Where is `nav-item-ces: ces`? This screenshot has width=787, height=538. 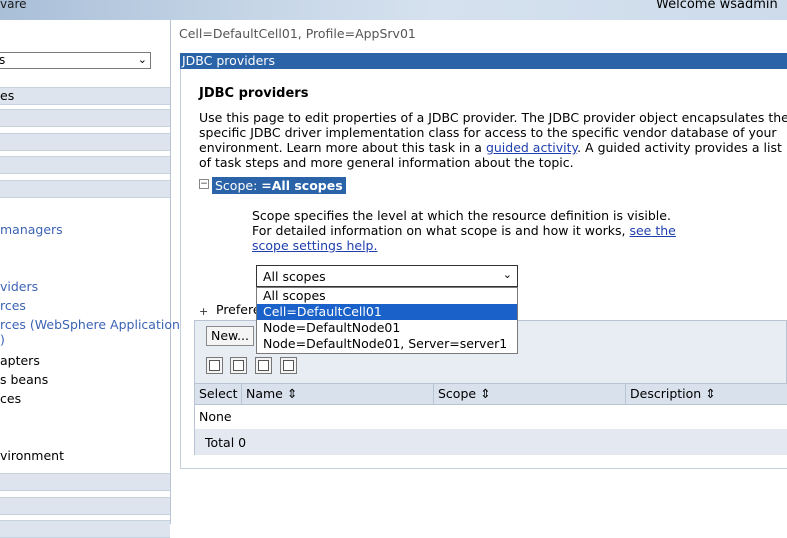 nav-item-ces: ces is located at coordinates (10, 398).